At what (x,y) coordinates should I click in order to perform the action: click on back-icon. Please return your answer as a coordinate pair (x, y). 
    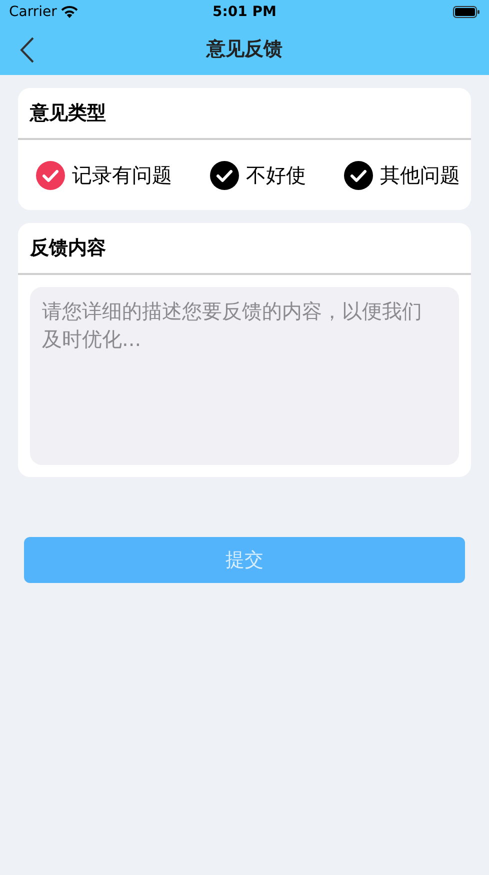
    Looking at the image, I should click on (27, 50).